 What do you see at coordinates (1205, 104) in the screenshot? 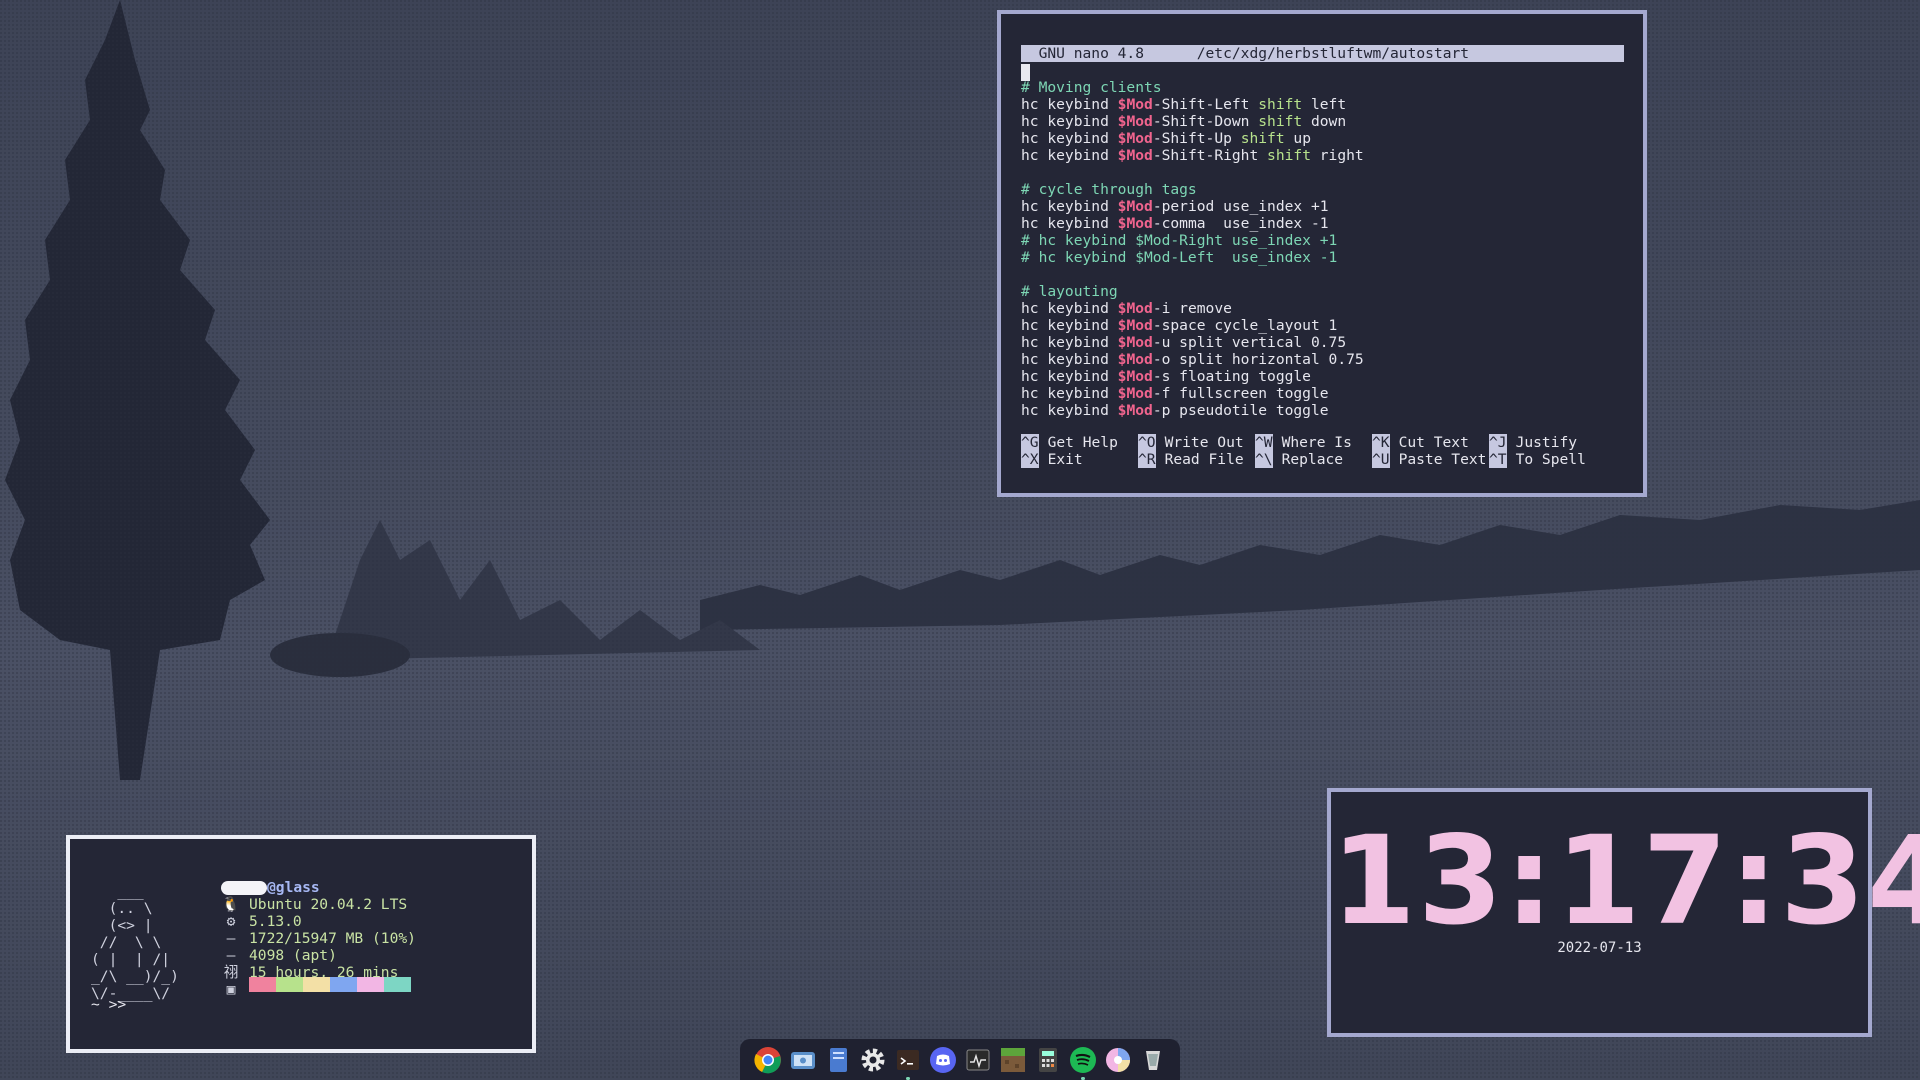
I see `code-text: -Shift-Left` at bounding box center [1205, 104].